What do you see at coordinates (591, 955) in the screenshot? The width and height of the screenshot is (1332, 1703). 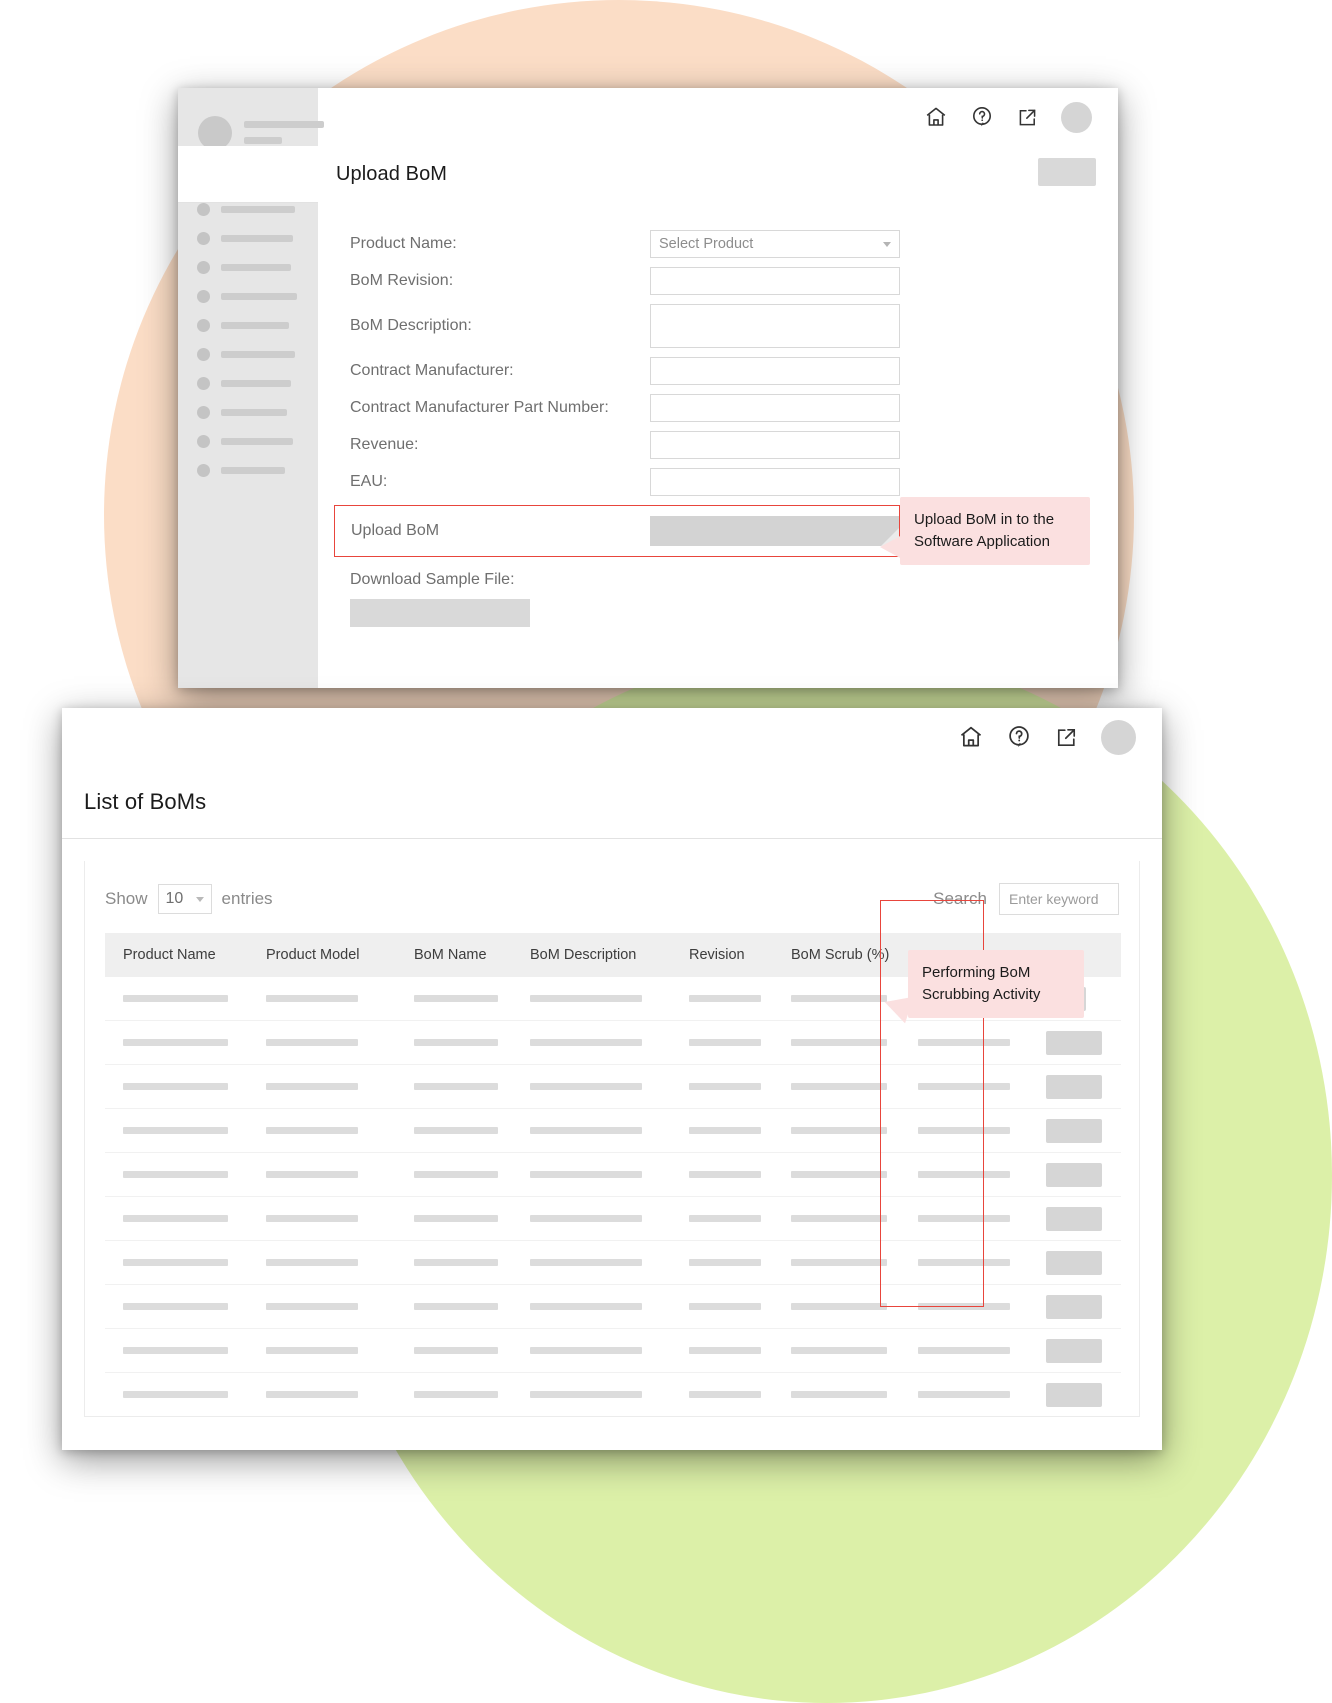 I see `column-header-4: BoM Description` at bounding box center [591, 955].